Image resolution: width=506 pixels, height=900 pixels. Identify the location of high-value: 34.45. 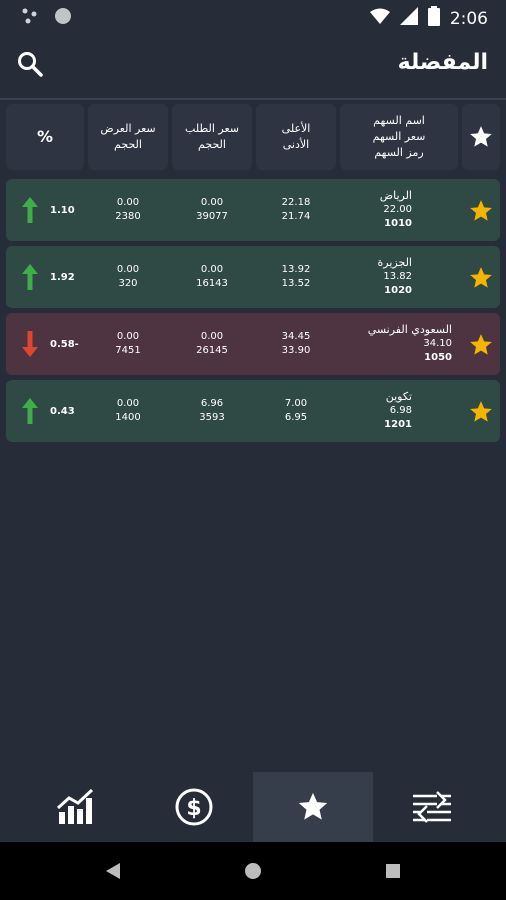
(296, 336).